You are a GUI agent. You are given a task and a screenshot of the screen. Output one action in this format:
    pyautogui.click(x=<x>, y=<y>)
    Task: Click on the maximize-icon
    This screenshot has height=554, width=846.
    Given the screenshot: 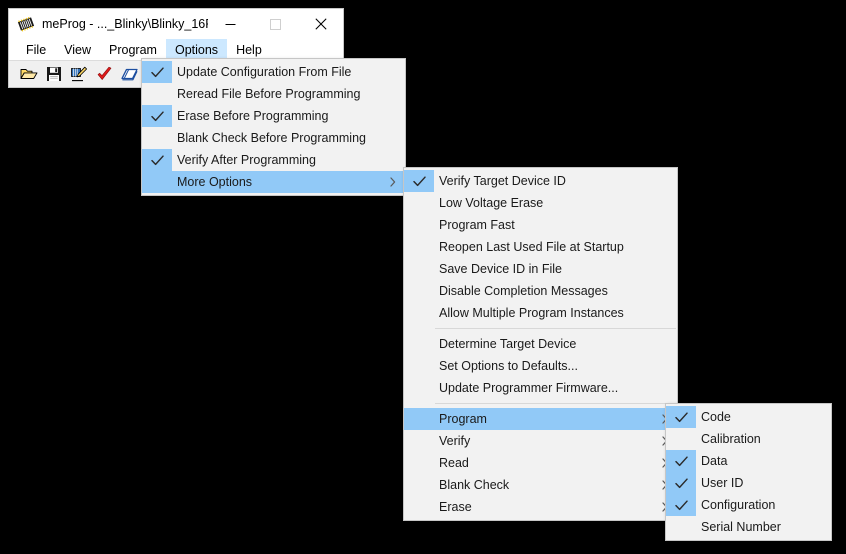 What is the action you would take?
    pyautogui.click(x=275, y=24)
    